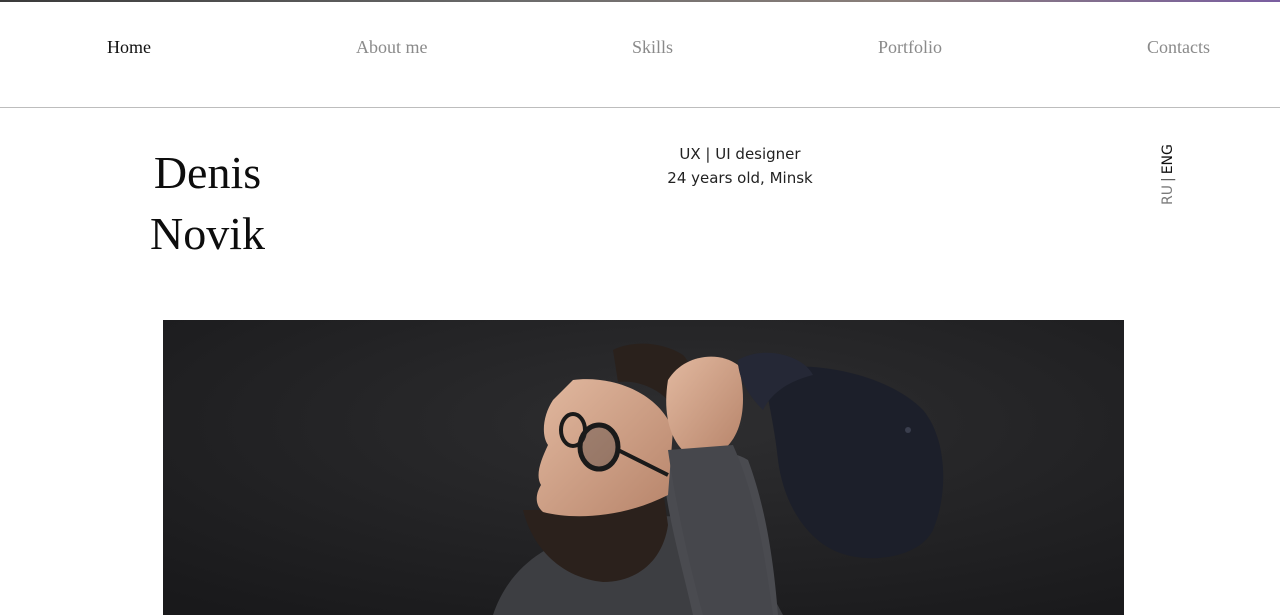  Describe the element at coordinates (740, 166) in the screenshot. I see `person-info: UX | UI designer 24 years old, Minsk` at that location.